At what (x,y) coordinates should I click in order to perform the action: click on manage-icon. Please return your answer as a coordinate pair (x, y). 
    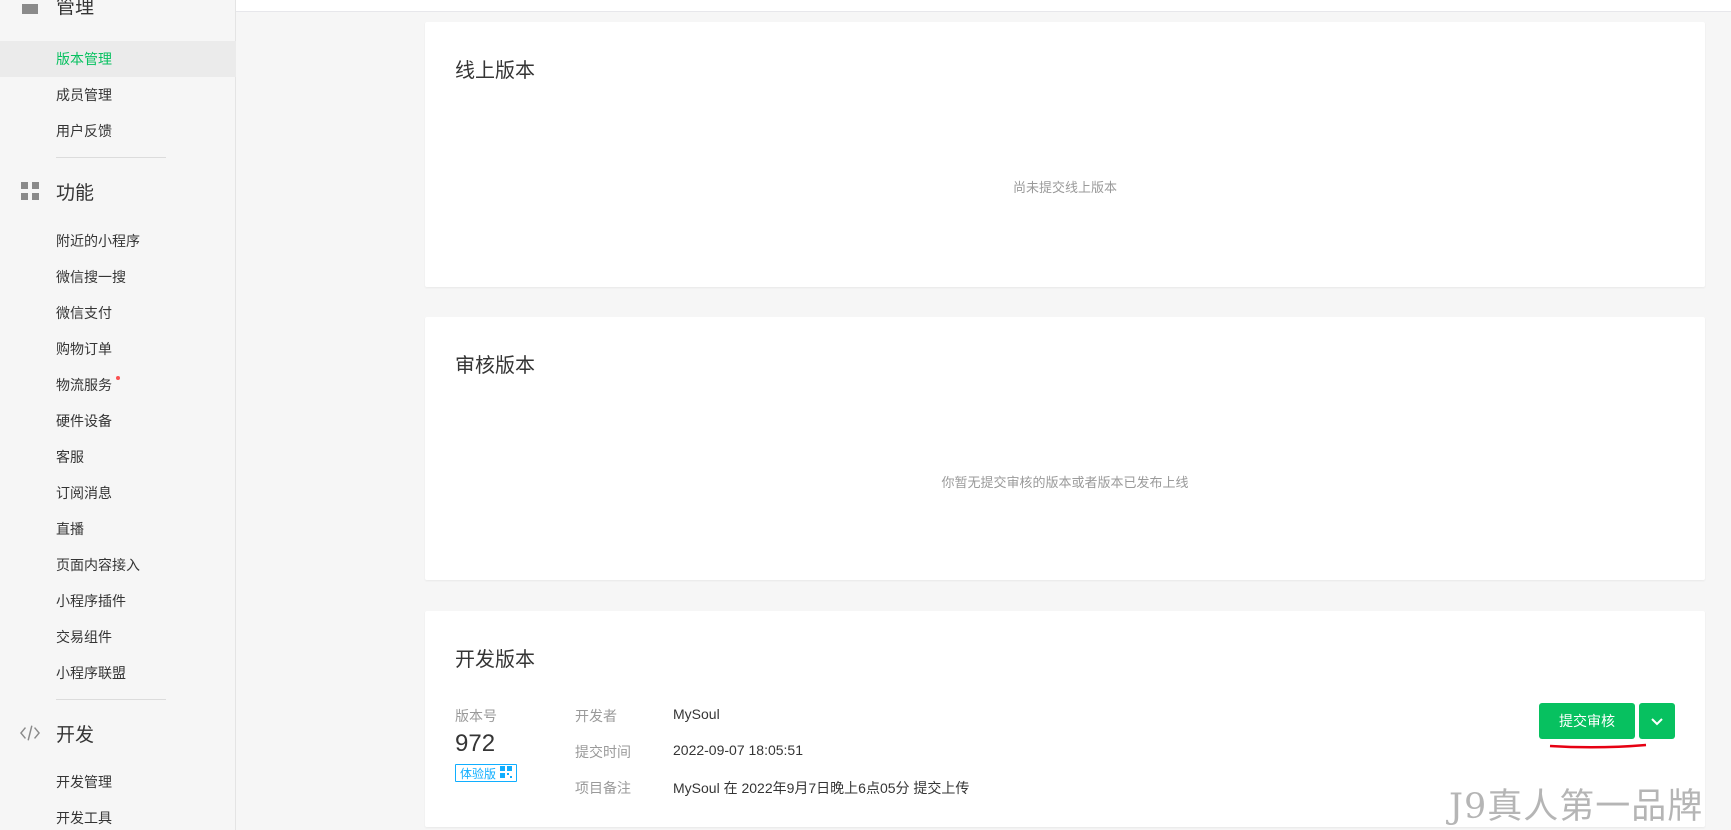
    Looking at the image, I should click on (30, 13).